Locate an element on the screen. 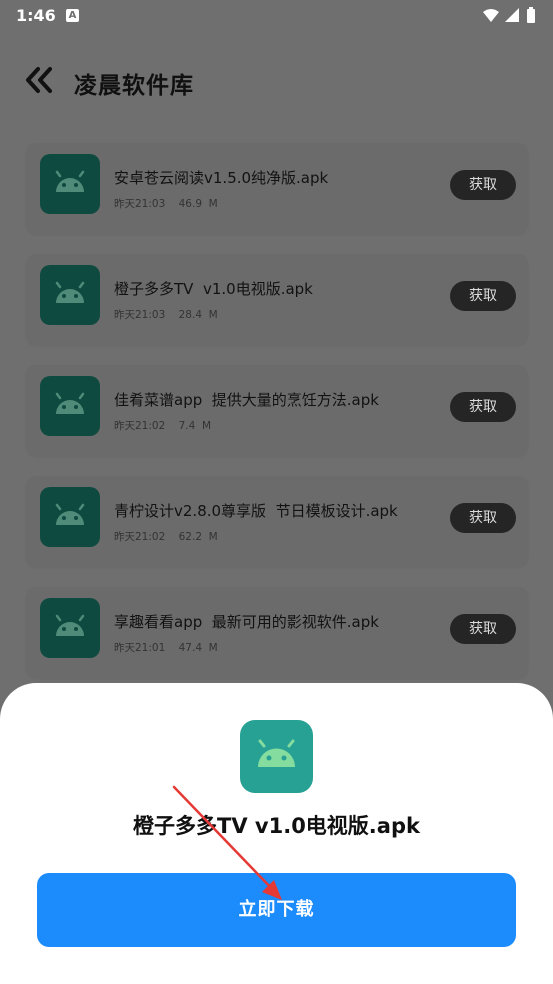  app-meta: 昨天21:02 7.4 M is located at coordinates (162, 425).